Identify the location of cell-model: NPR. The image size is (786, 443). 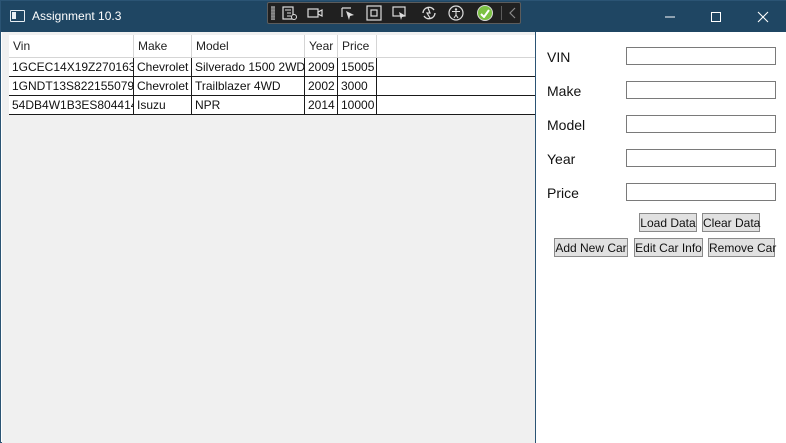
(248, 105).